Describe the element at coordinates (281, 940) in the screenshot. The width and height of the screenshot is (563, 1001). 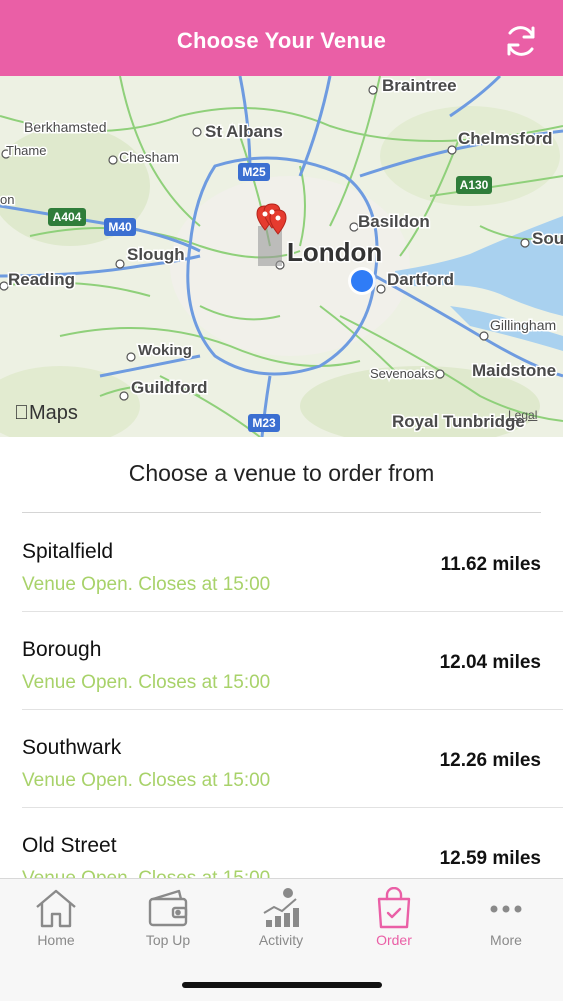
I see `tab-label: Activity` at that location.